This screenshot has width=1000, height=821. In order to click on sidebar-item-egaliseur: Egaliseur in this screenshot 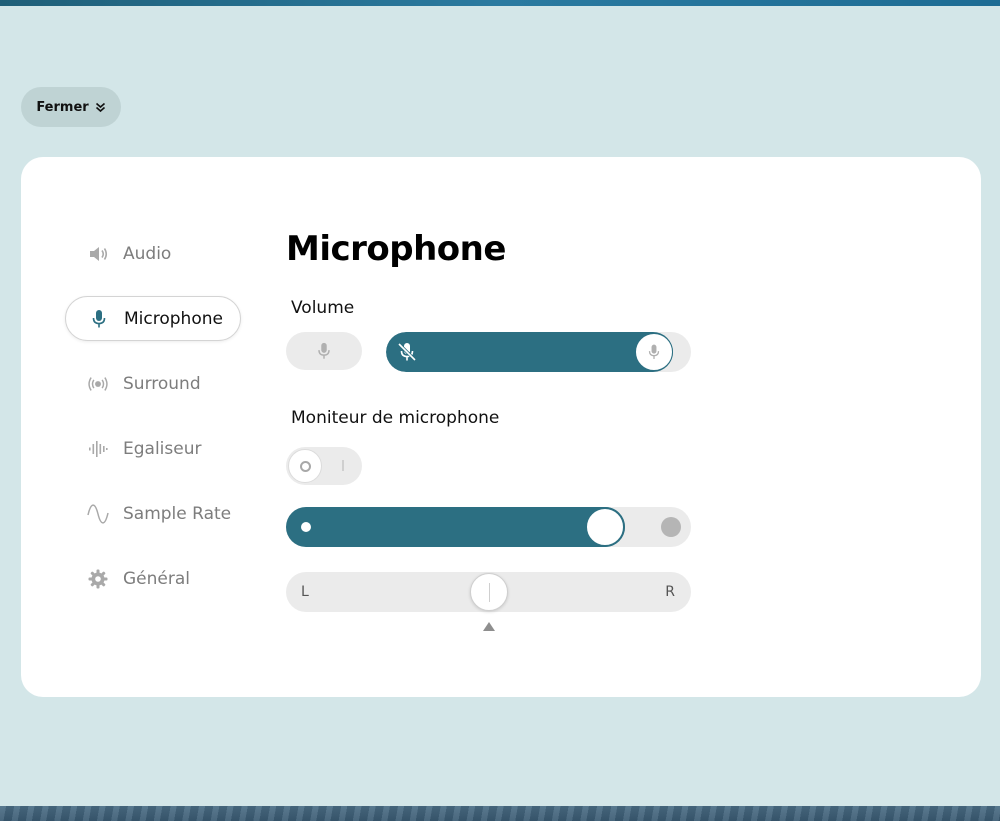, I will do `click(153, 448)`.